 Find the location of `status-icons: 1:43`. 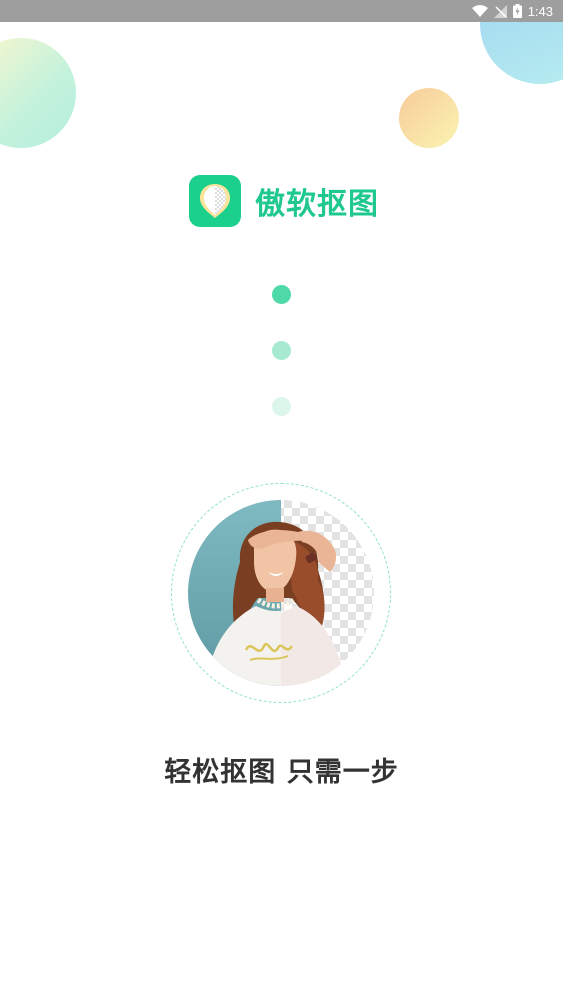

status-icons: 1:43 is located at coordinates (512, 11).